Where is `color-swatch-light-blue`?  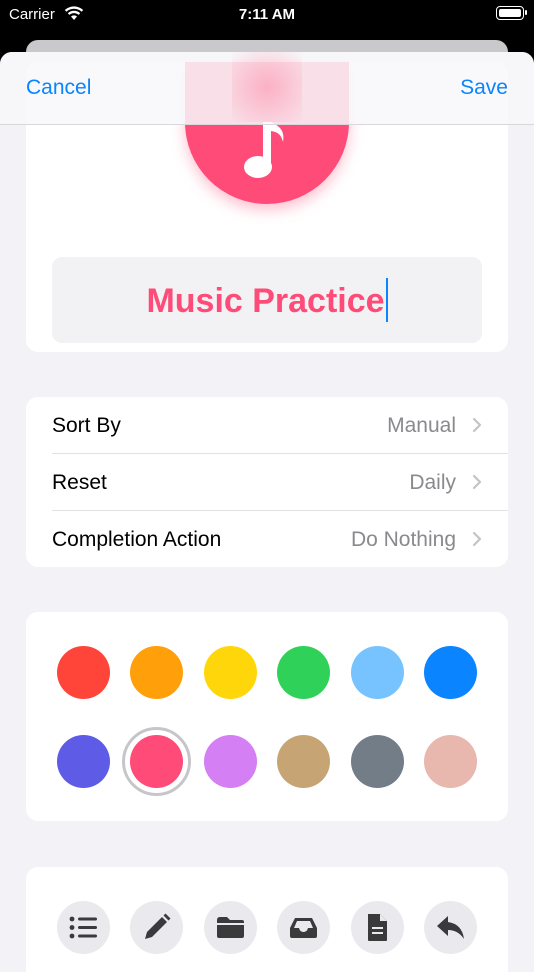 color-swatch-light-blue is located at coordinates (377, 672).